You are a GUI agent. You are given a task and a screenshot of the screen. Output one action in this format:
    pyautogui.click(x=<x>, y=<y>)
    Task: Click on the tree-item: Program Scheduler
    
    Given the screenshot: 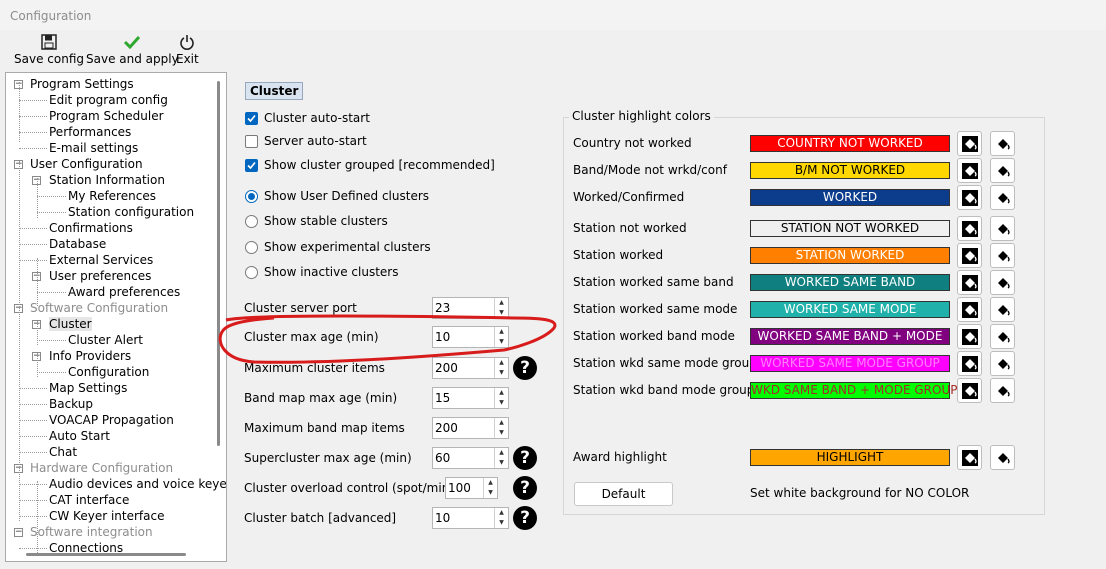 What is the action you would take?
    pyautogui.click(x=106, y=116)
    